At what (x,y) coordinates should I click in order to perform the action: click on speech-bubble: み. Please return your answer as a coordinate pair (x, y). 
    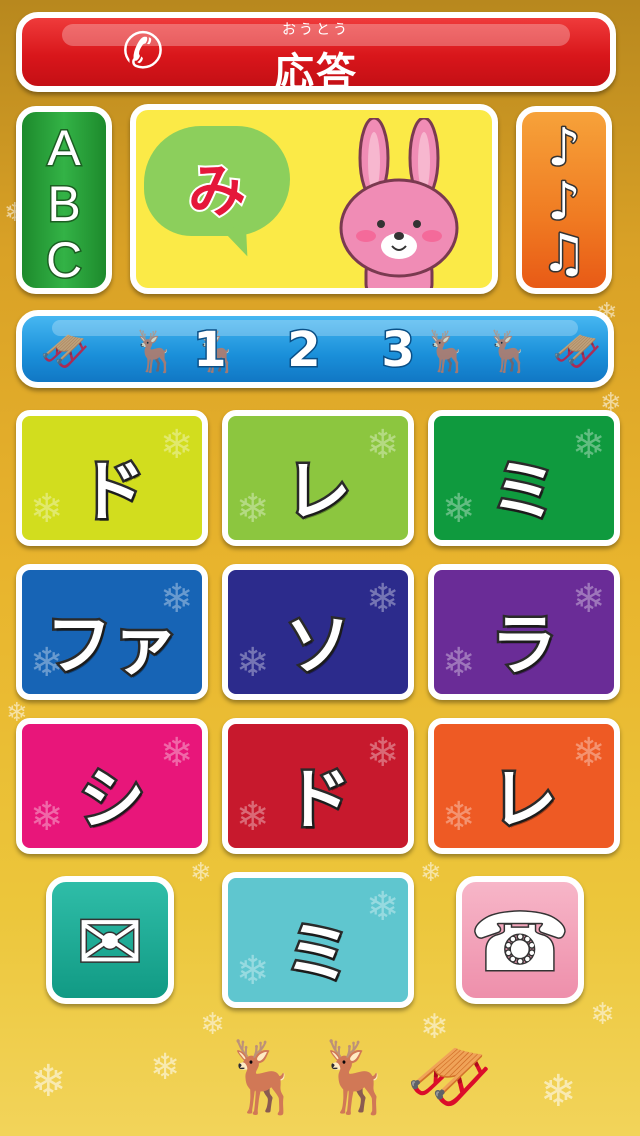
    Looking at the image, I should click on (217, 181).